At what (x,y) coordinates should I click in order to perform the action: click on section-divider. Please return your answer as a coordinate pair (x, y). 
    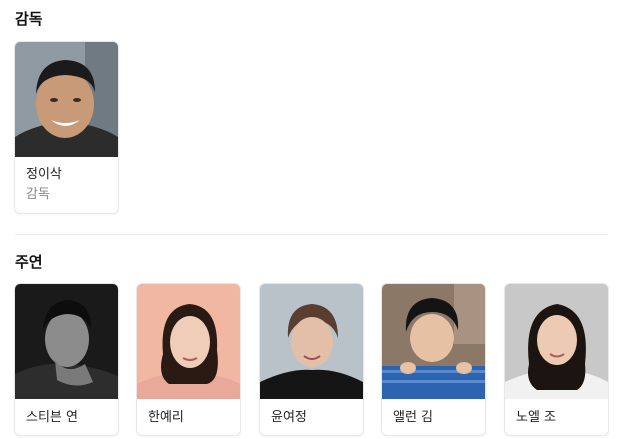
    Looking at the image, I should click on (311, 234).